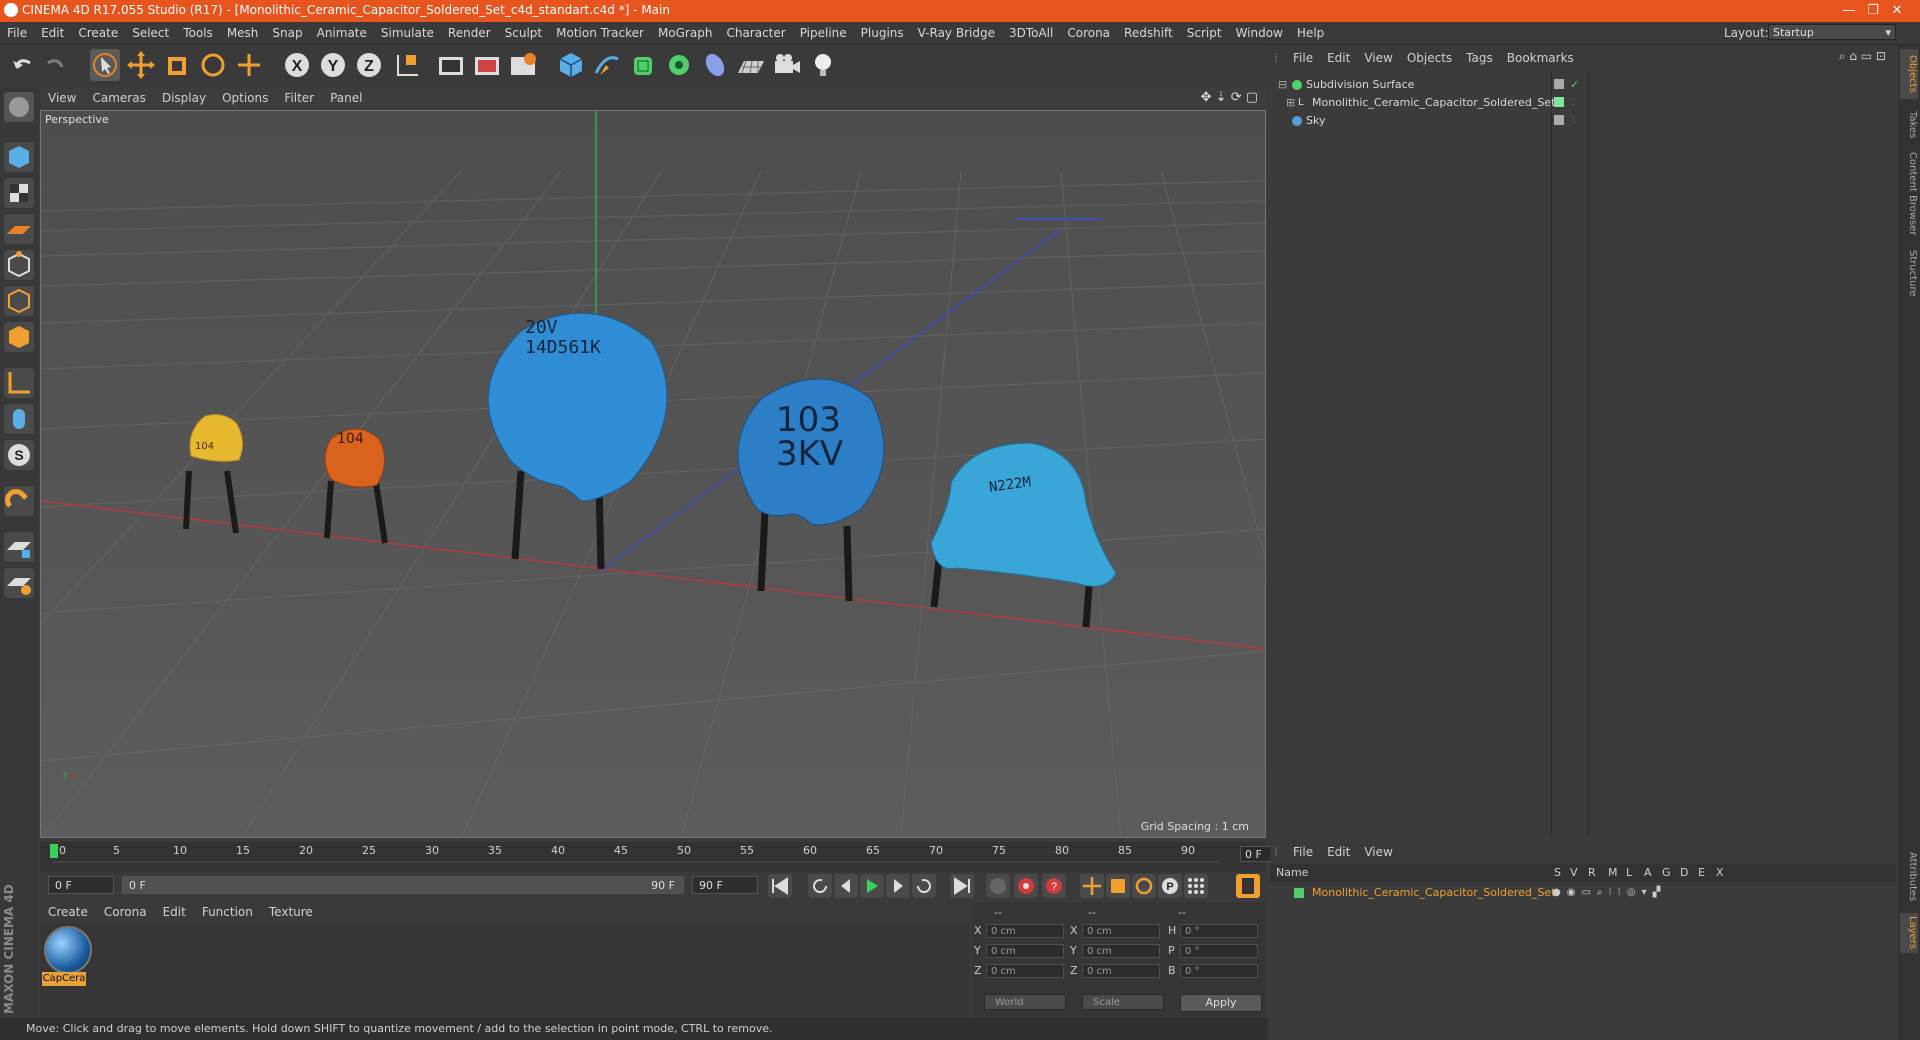 The width and height of the screenshot is (1920, 1040). I want to click on live-selection-icon, so click(105, 65).